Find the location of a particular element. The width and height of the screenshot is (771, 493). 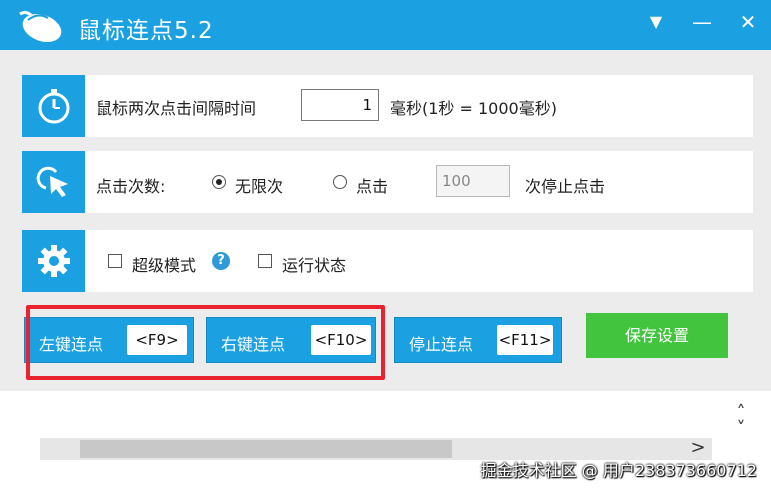

stop-click-hotkey: <F11> is located at coordinates (525, 340).